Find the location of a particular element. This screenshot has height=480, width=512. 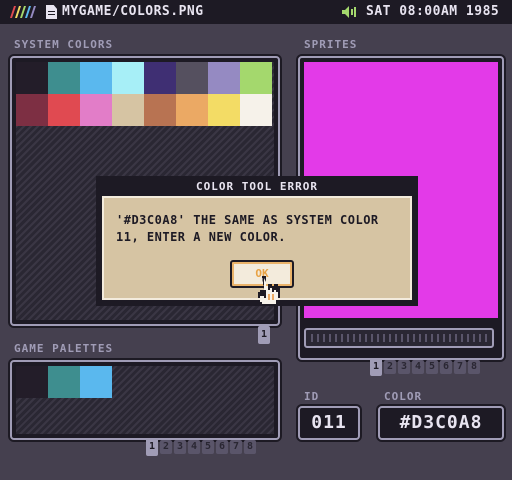

id-label: ID is located at coordinates (312, 396).